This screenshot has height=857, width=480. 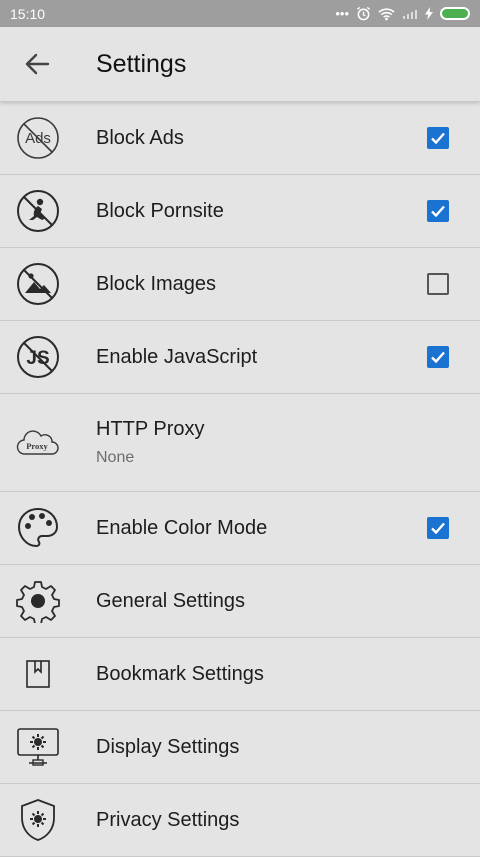 What do you see at coordinates (240, 284) in the screenshot?
I see `setting-block-images: Block Images` at bounding box center [240, 284].